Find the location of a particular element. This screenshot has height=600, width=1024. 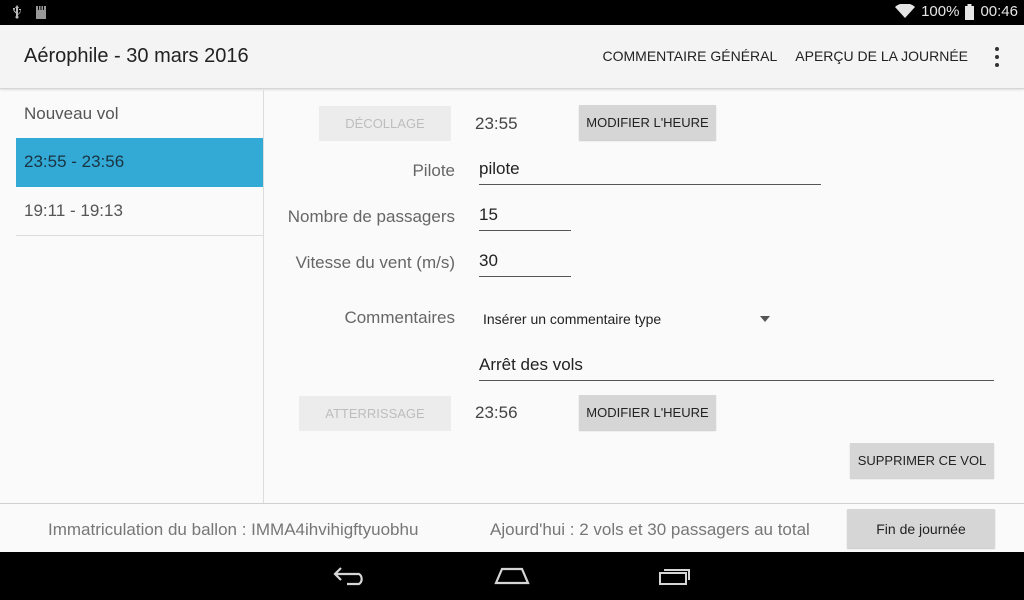

general-comment-button: COMMENTAIRE GÉNÉRAL is located at coordinates (690, 56).